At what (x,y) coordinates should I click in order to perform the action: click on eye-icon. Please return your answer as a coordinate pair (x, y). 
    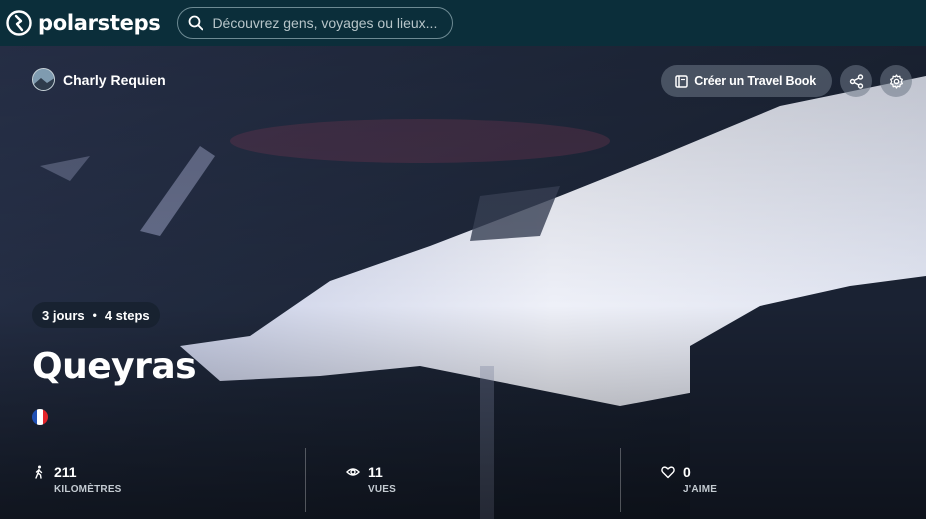
    Looking at the image, I should click on (353, 472).